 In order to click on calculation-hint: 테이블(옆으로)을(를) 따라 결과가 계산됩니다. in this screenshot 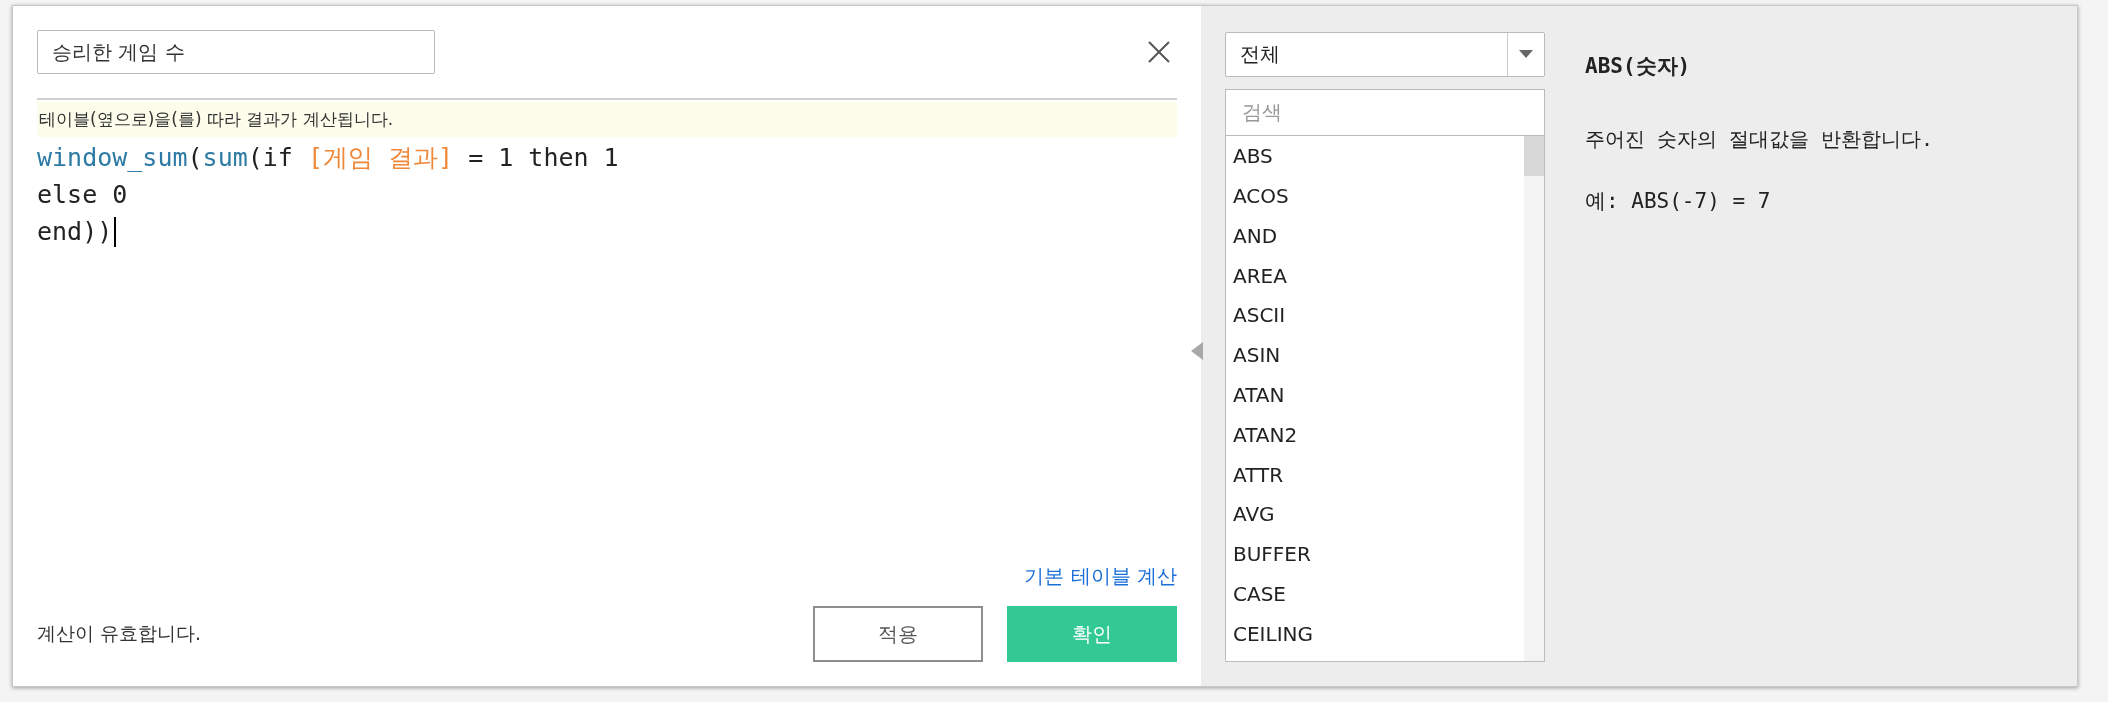, I will do `click(607, 119)`.